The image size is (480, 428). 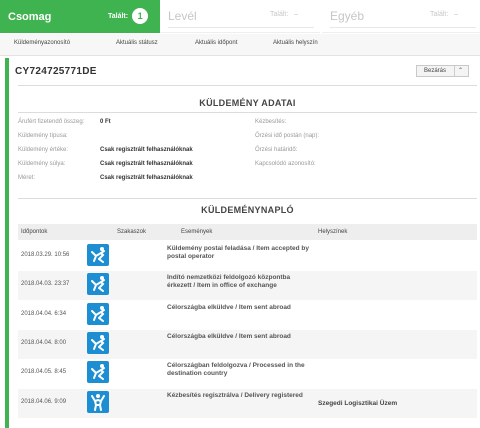 I want to click on field-label-size: Méret:, so click(x=27, y=178).